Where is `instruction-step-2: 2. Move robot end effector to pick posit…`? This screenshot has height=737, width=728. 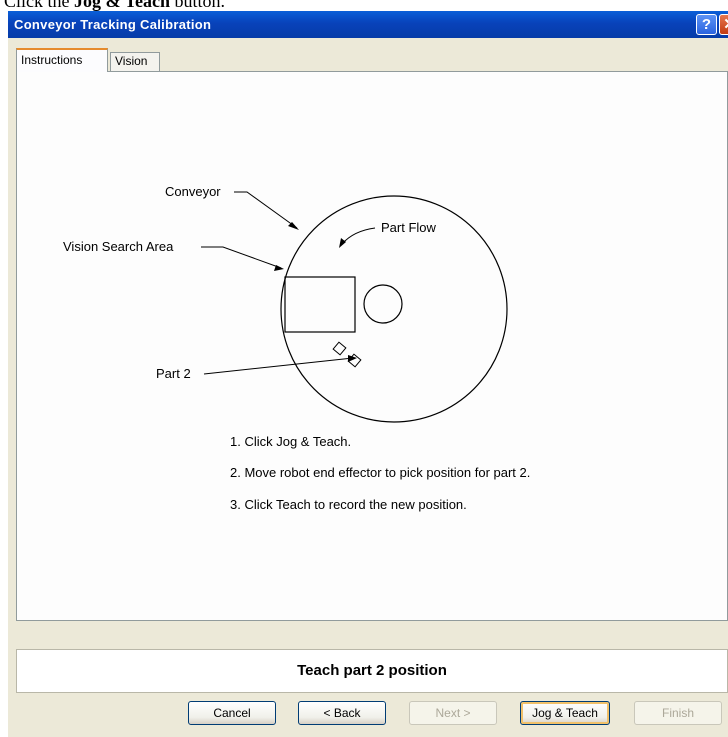
instruction-step-2: 2. Move robot end effector to pick posit… is located at coordinates (380, 472).